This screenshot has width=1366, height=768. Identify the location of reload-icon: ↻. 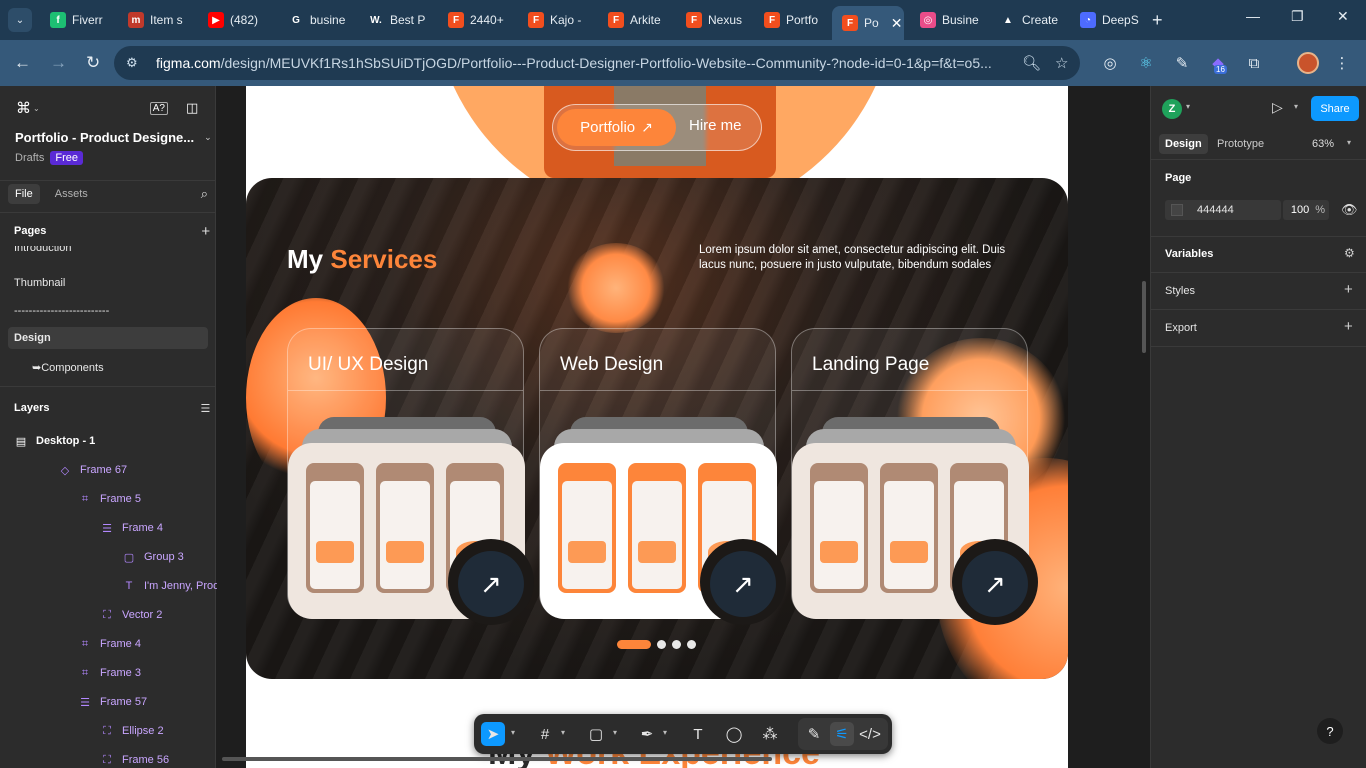
(93, 63).